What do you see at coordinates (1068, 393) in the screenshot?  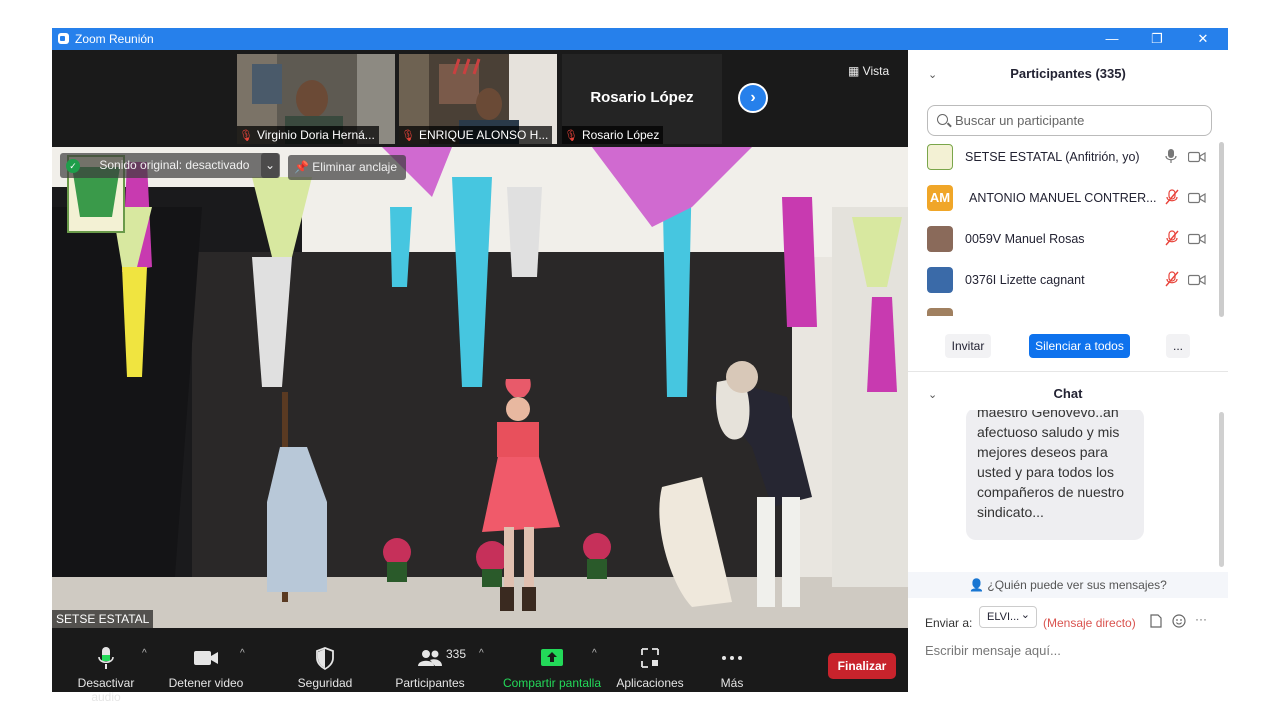 I see `chat-header: Chat` at bounding box center [1068, 393].